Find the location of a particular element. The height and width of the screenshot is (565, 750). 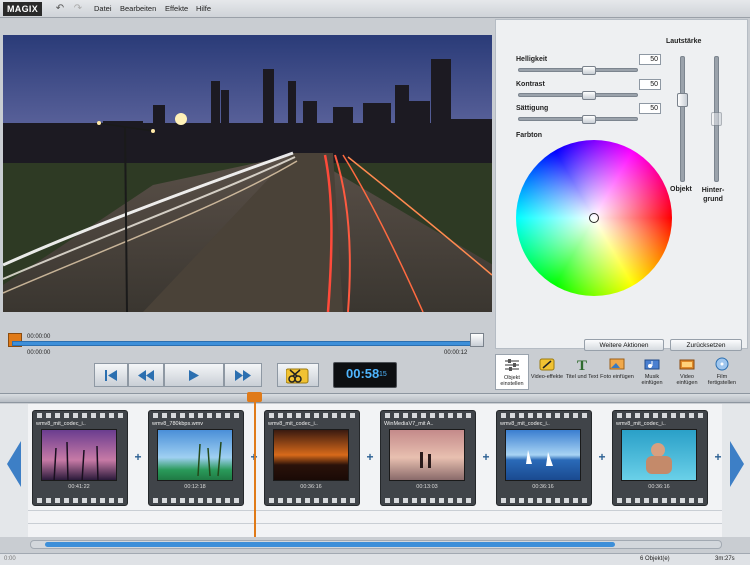

color-picker-handle is located at coordinates (594, 218).